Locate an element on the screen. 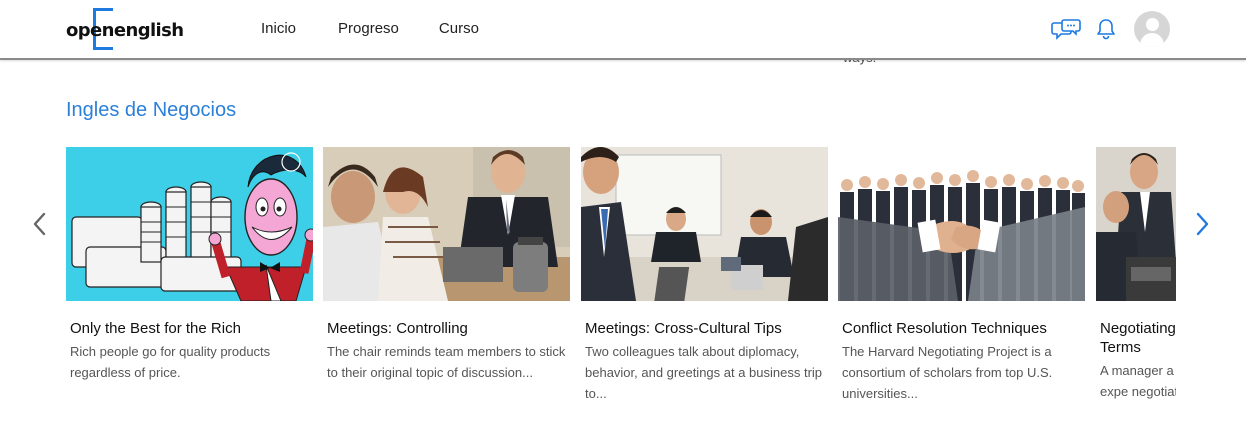 This screenshot has width=1246, height=430. header-icons is located at coordinates (1110, 29).